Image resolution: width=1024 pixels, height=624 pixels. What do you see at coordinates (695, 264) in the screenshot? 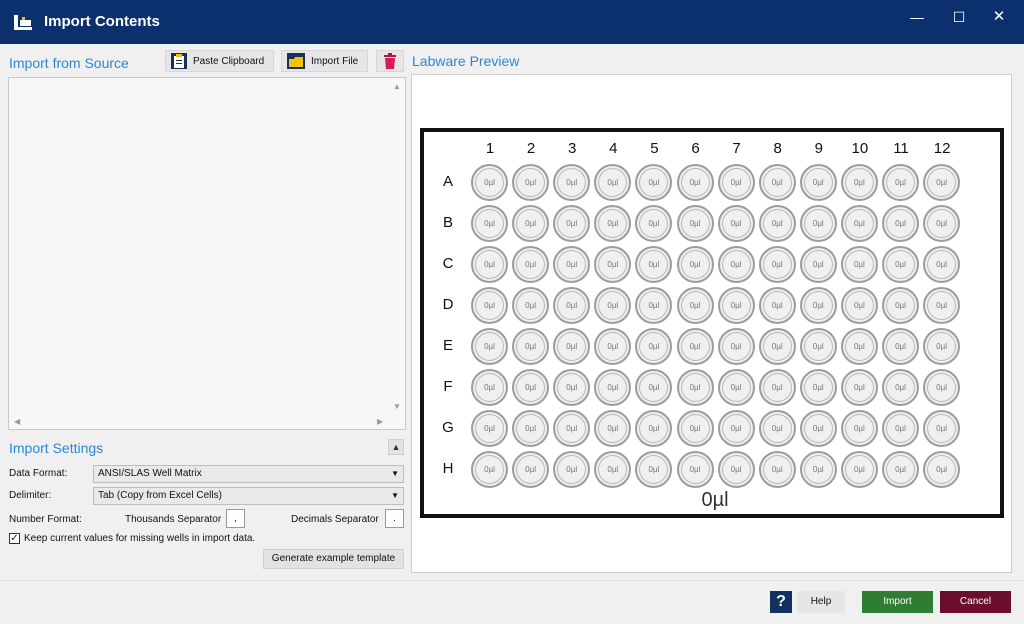
I see `well-C6: 0µl` at bounding box center [695, 264].